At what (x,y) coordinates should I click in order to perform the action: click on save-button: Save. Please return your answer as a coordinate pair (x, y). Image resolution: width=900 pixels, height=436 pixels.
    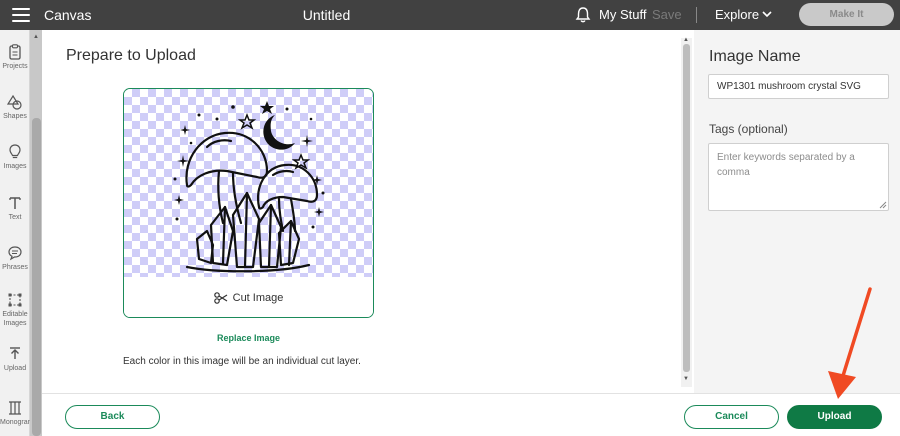
    Looking at the image, I should click on (667, 14).